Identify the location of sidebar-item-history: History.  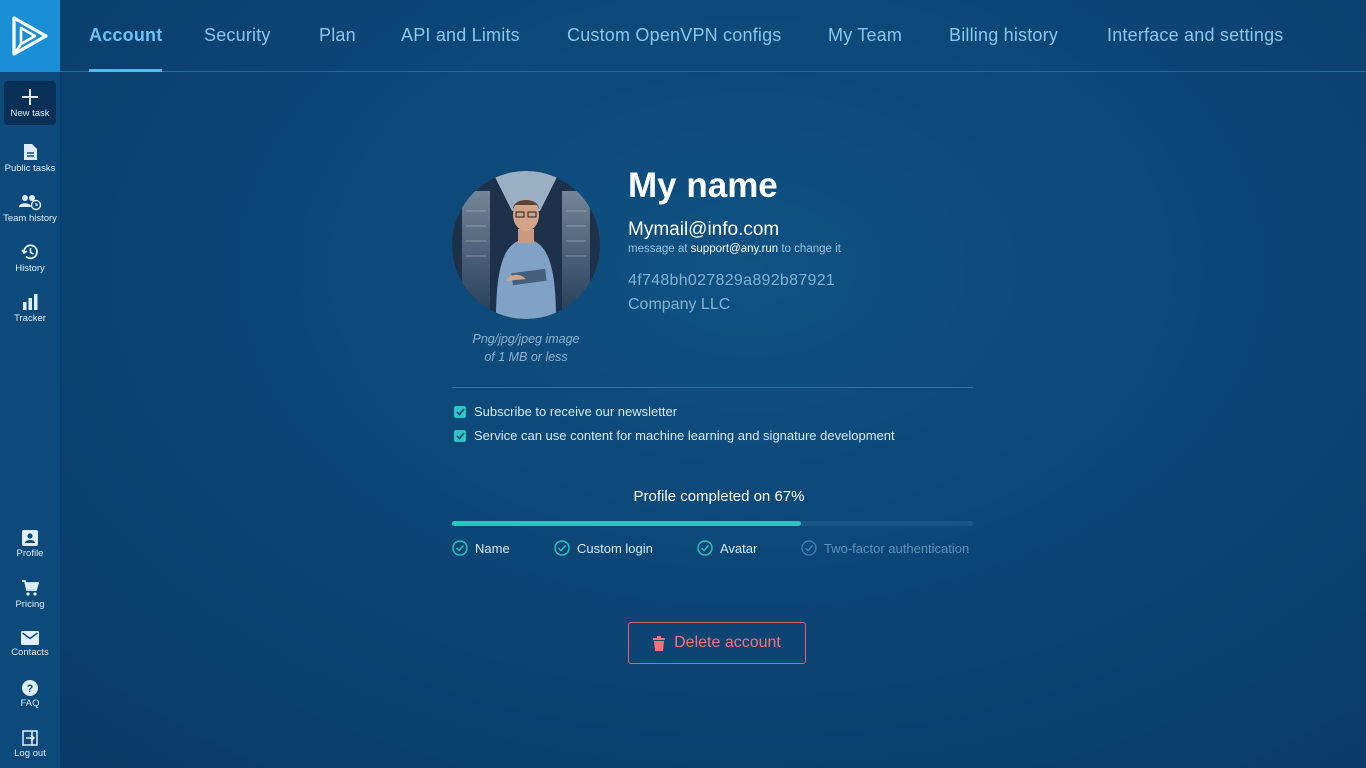
(30, 258).